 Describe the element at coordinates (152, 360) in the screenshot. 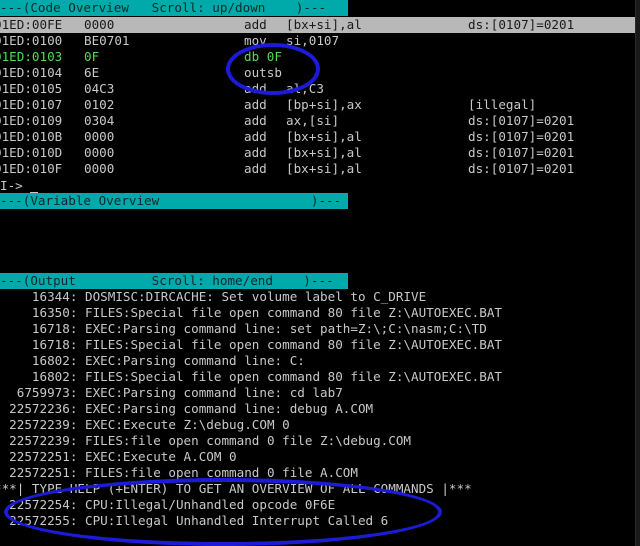

I see `output-line: 16802: EXEC:Parsing command line: C:` at that location.